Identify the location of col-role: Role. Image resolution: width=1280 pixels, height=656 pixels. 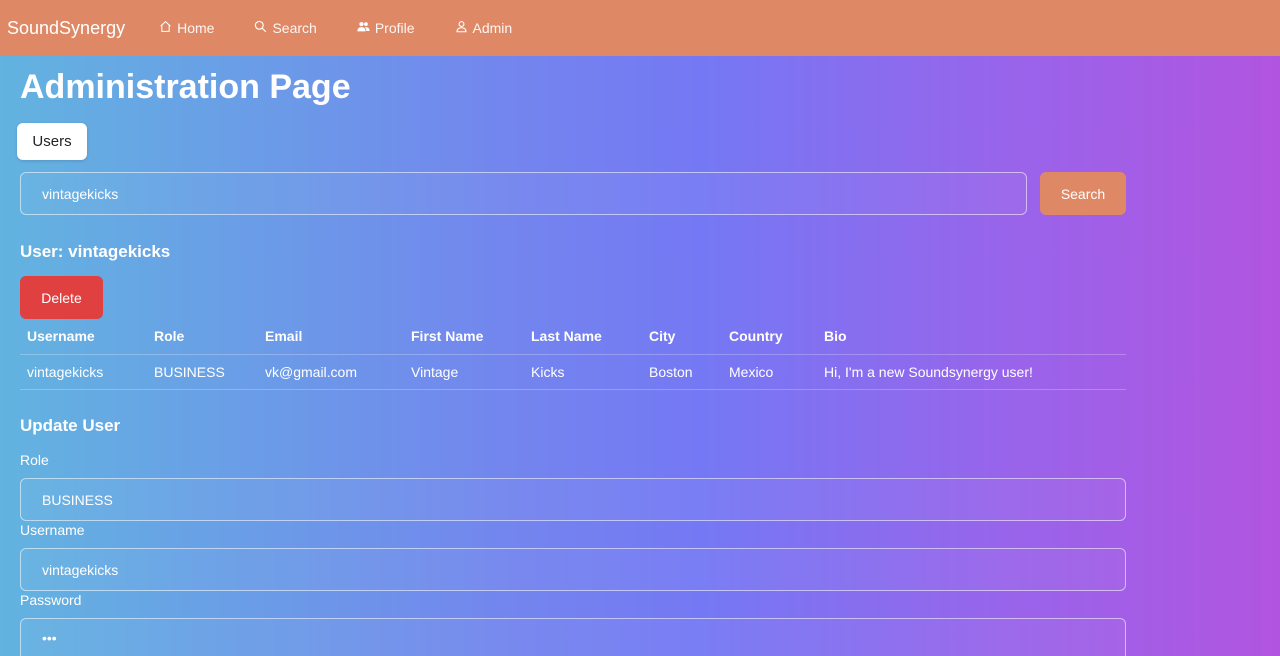
(202, 337).